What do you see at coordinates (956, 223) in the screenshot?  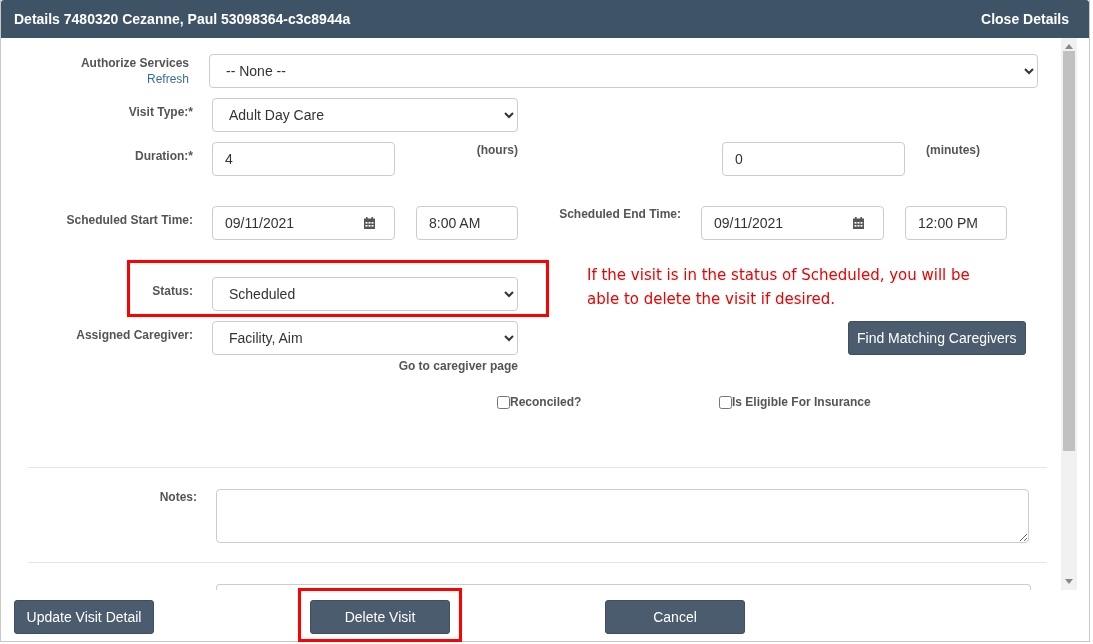 I see `time-input: 12:00 PM` at bounding box center [956, 223].